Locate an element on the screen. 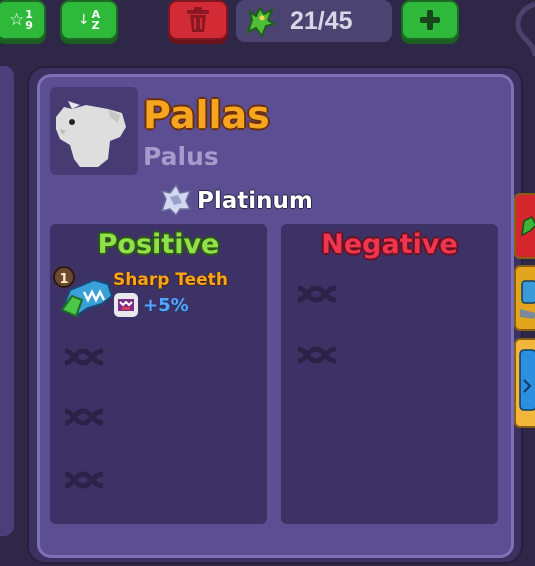 Image resolution: width=535 pixels, height=566 pixels. trash-icon is located at coordinates (198, 19).